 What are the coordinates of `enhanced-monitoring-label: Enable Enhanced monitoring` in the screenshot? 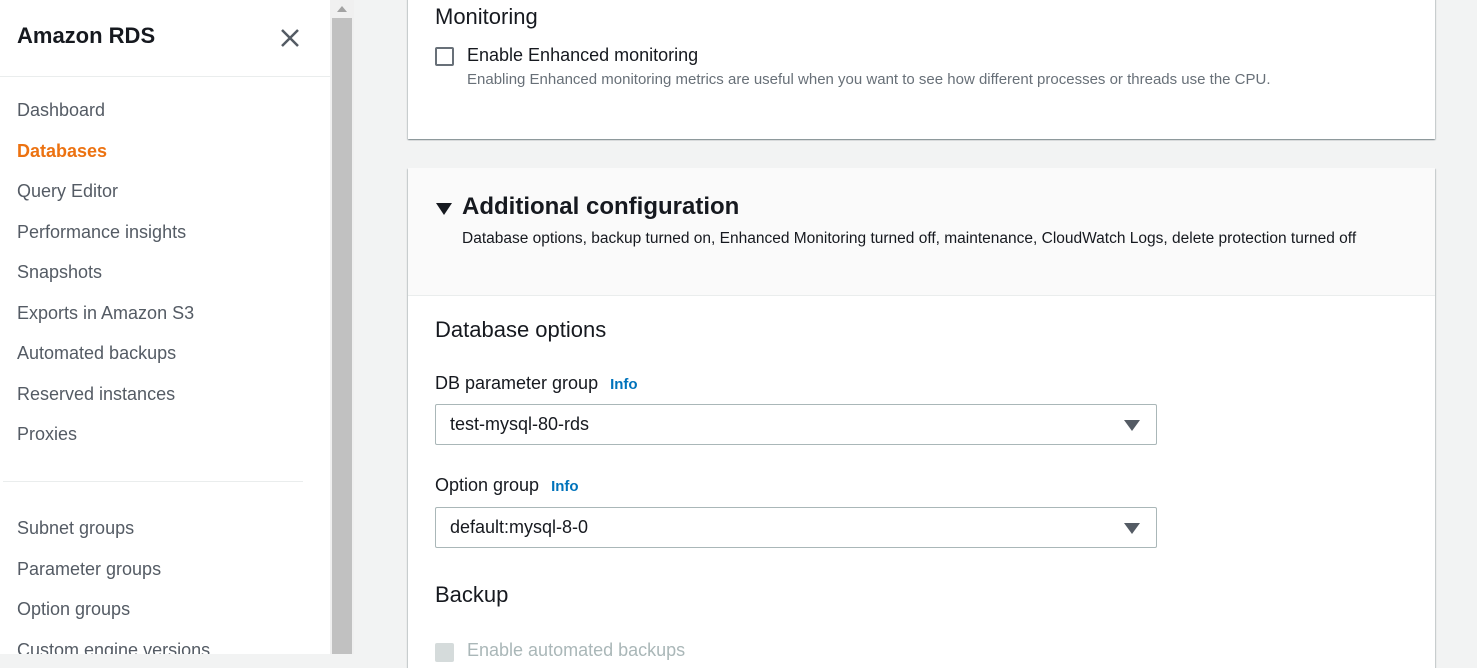 It's located at (582, 55).